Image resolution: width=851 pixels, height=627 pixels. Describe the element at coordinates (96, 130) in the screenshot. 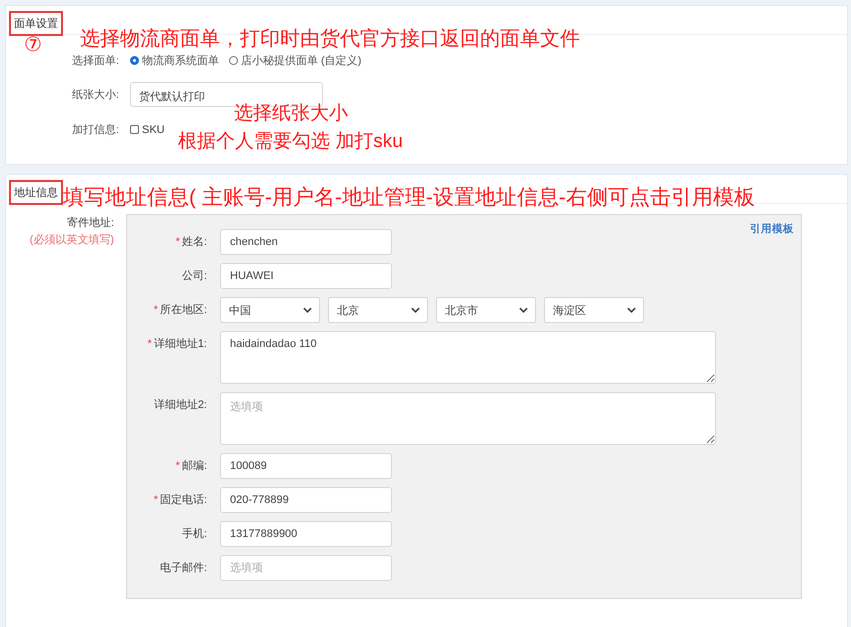

I see `field-label: 加打信息:` at that location.